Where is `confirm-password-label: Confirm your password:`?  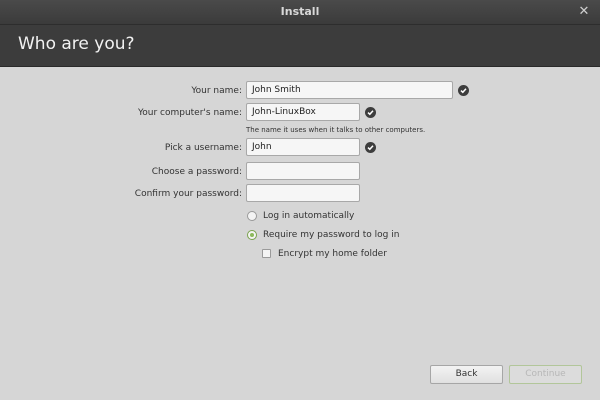
confirm-password-label: Confirm your password: is located at coordinates (188, 194).